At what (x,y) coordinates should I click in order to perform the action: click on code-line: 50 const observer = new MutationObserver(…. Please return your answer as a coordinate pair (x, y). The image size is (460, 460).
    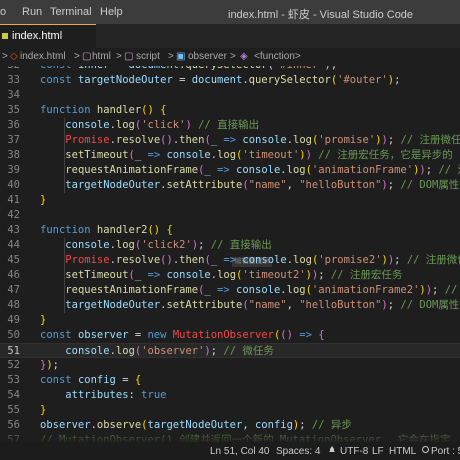
    Looking at the image, I should click on (230, 335).